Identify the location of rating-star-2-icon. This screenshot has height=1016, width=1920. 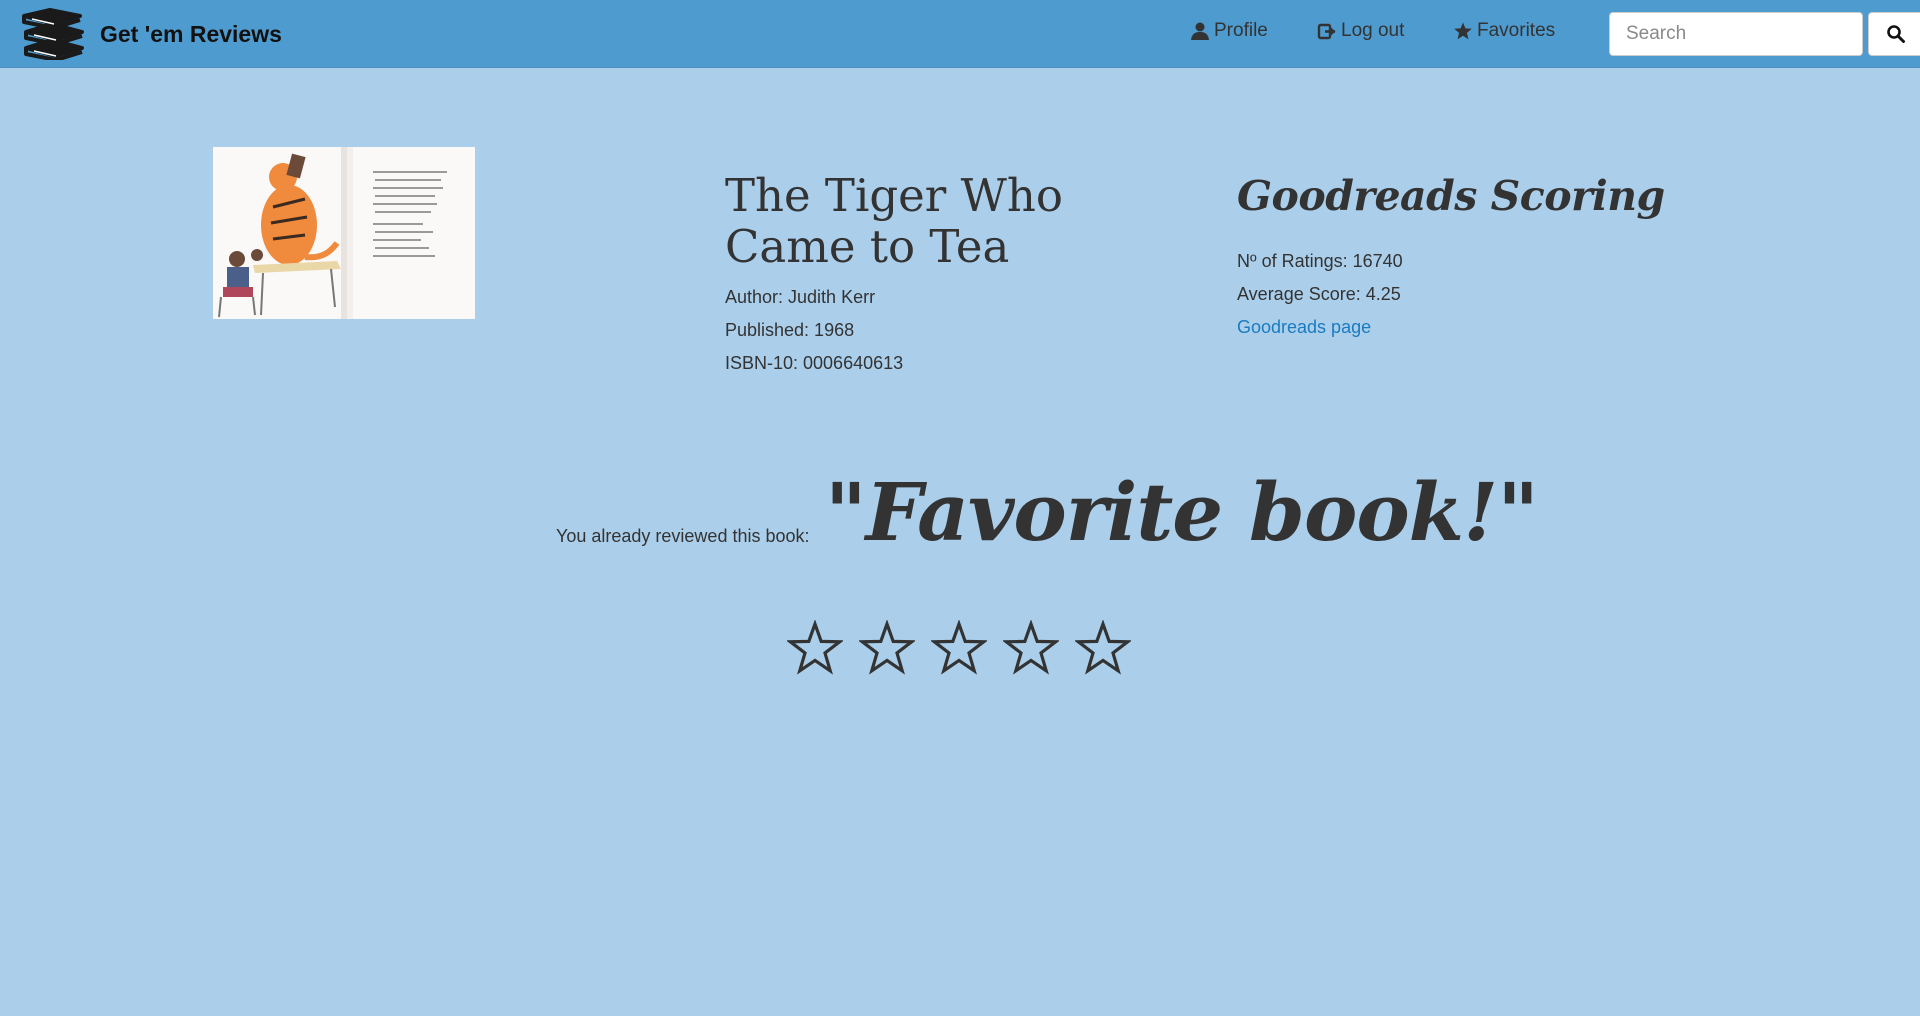
(887, 648).